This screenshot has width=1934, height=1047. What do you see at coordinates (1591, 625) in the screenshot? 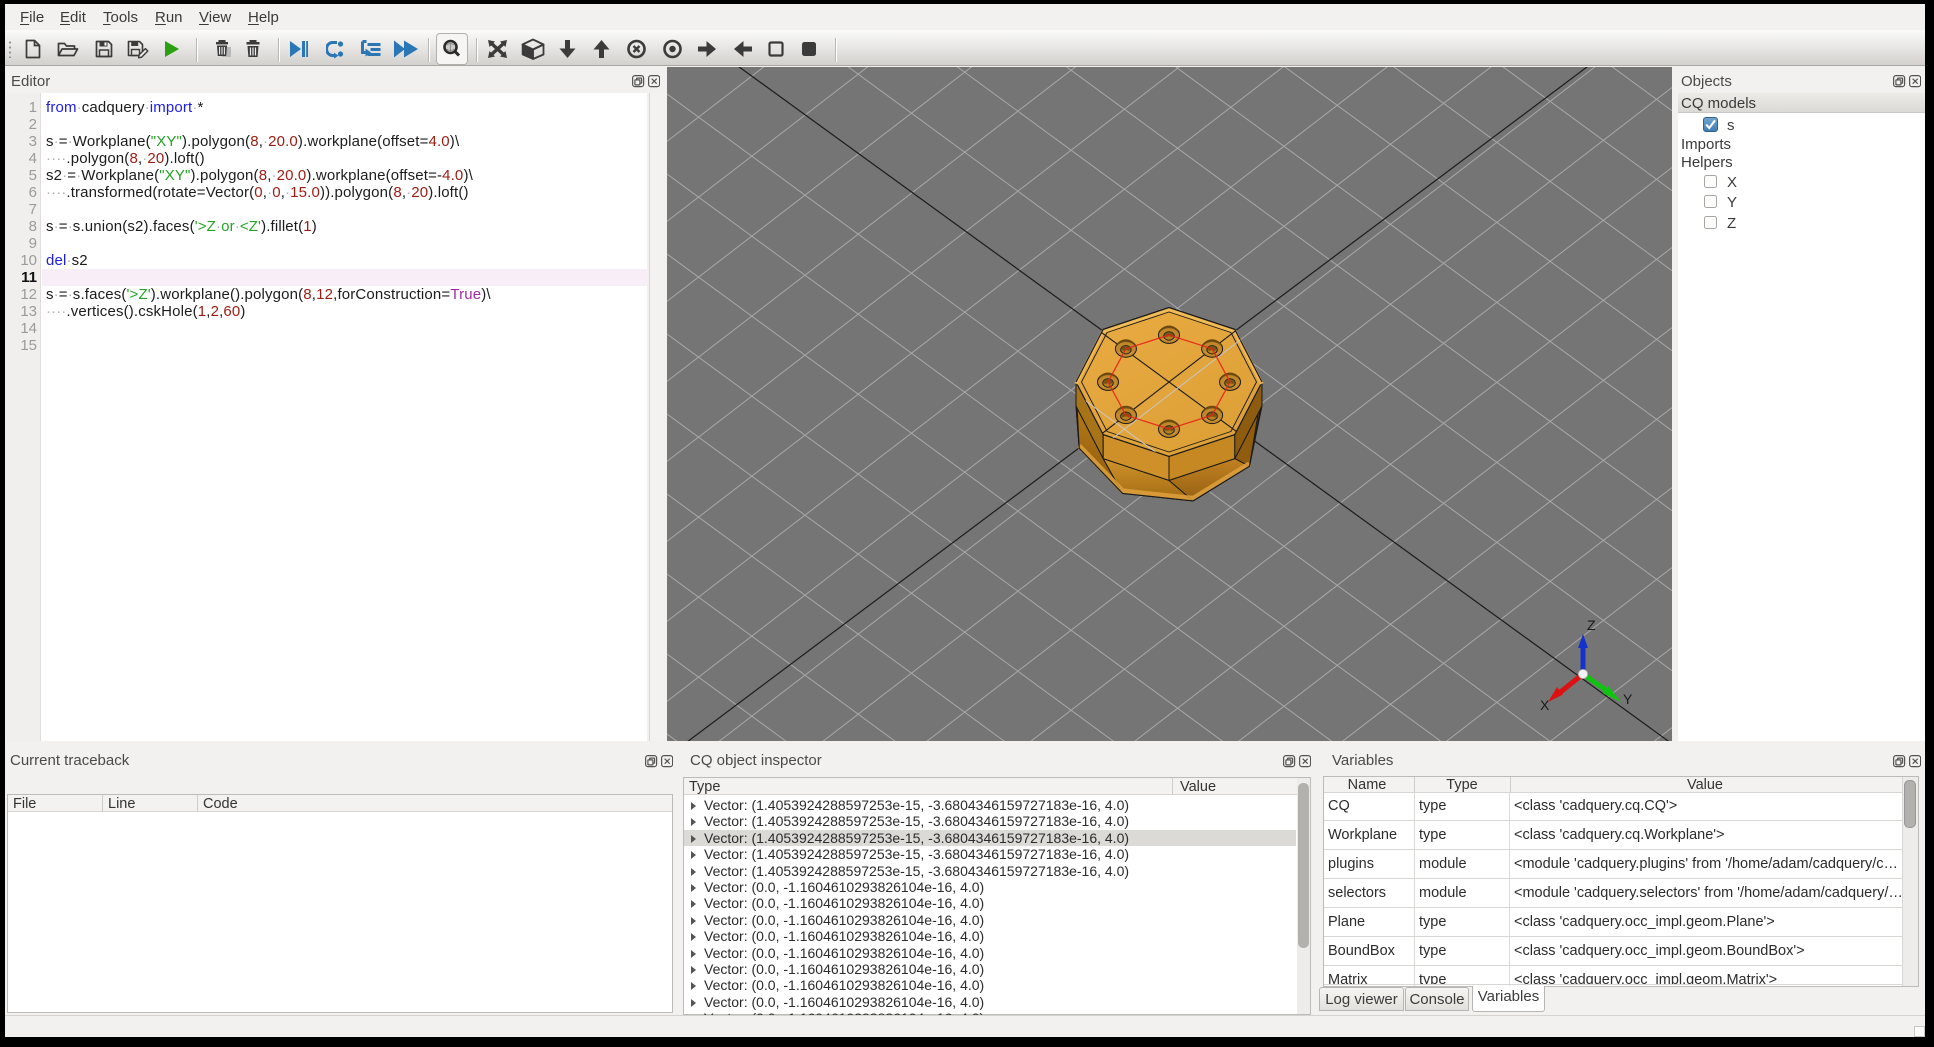
I see `svg-text: Z` at bounding box center [1591, 625].